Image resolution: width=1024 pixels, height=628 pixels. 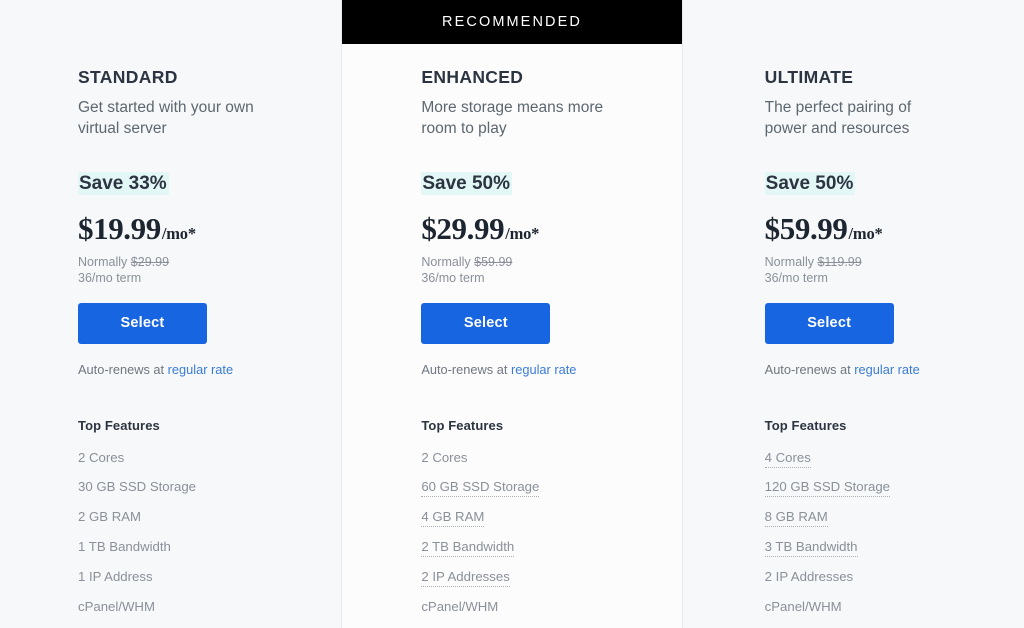 I want to click on plan-tagline: Get started with your own virtual server, so click(x=166, y=118).